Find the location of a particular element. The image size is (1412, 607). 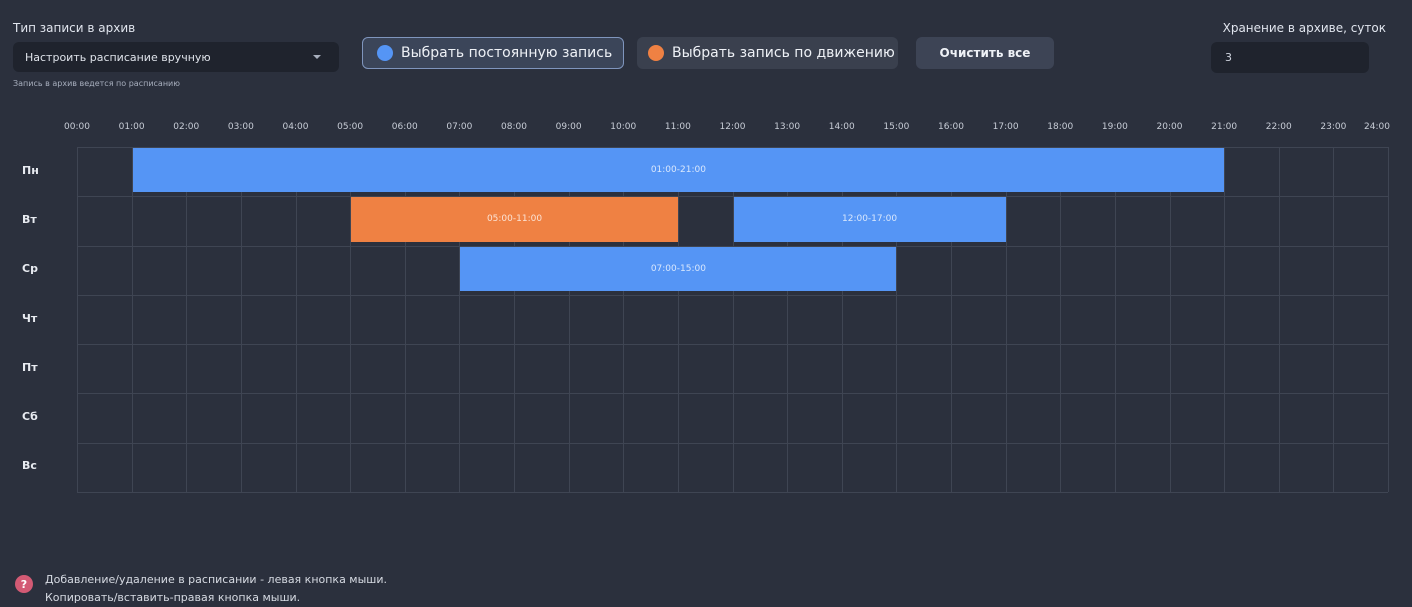

schedule-block-motion: 05:00-11:00 is located at coordinates (514, 219).